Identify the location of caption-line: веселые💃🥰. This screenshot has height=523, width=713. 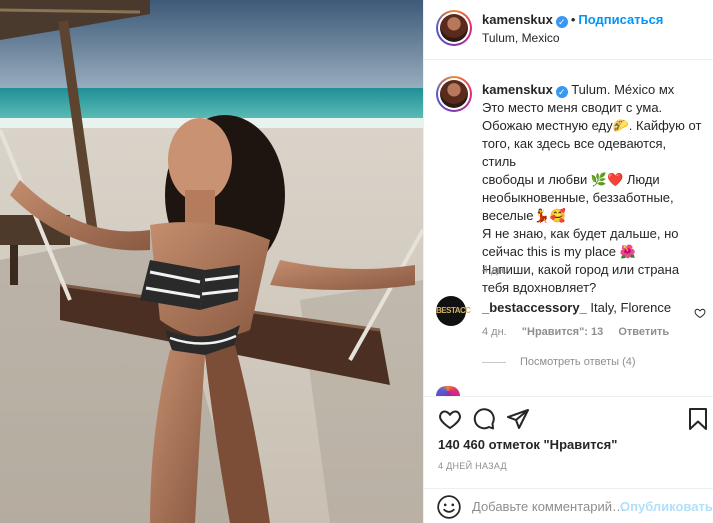
(524, 215).